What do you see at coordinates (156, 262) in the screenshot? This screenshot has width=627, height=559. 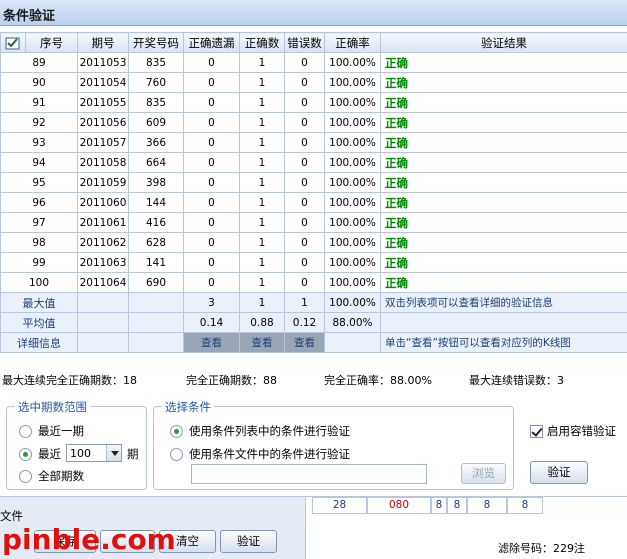 I see `row-cell-draw-number: 141` at bounding box center [156, 262].